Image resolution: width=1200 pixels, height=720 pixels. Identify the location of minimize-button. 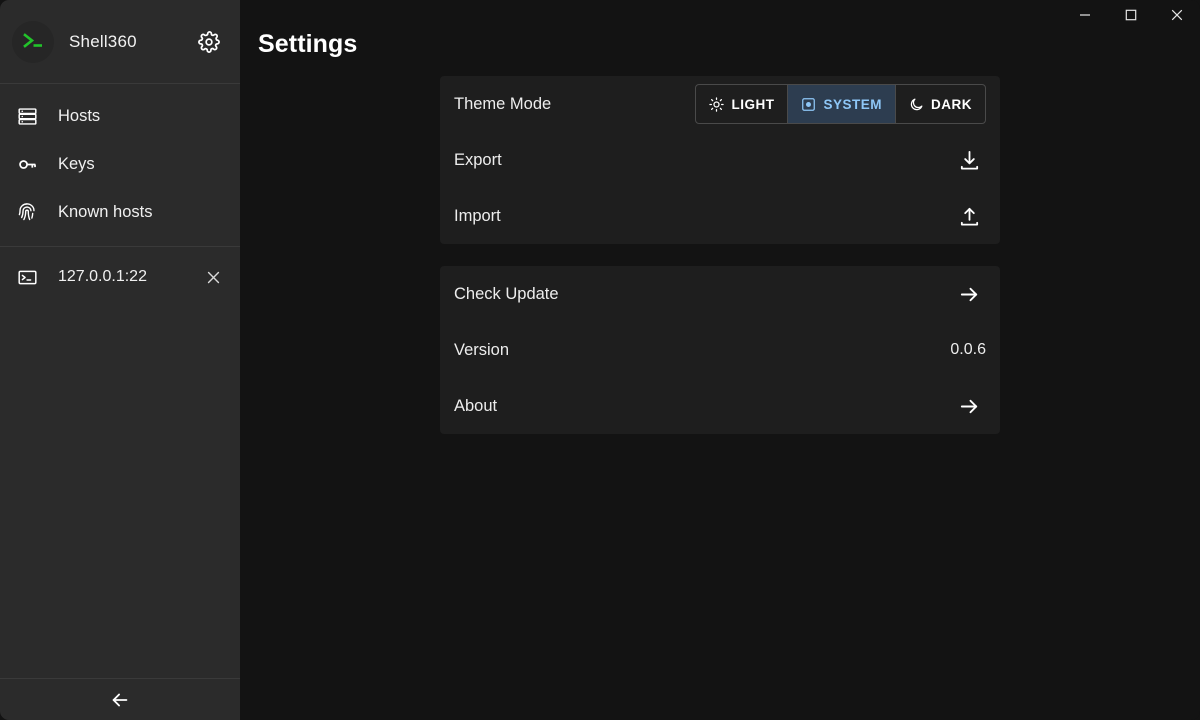
(1085, 15).